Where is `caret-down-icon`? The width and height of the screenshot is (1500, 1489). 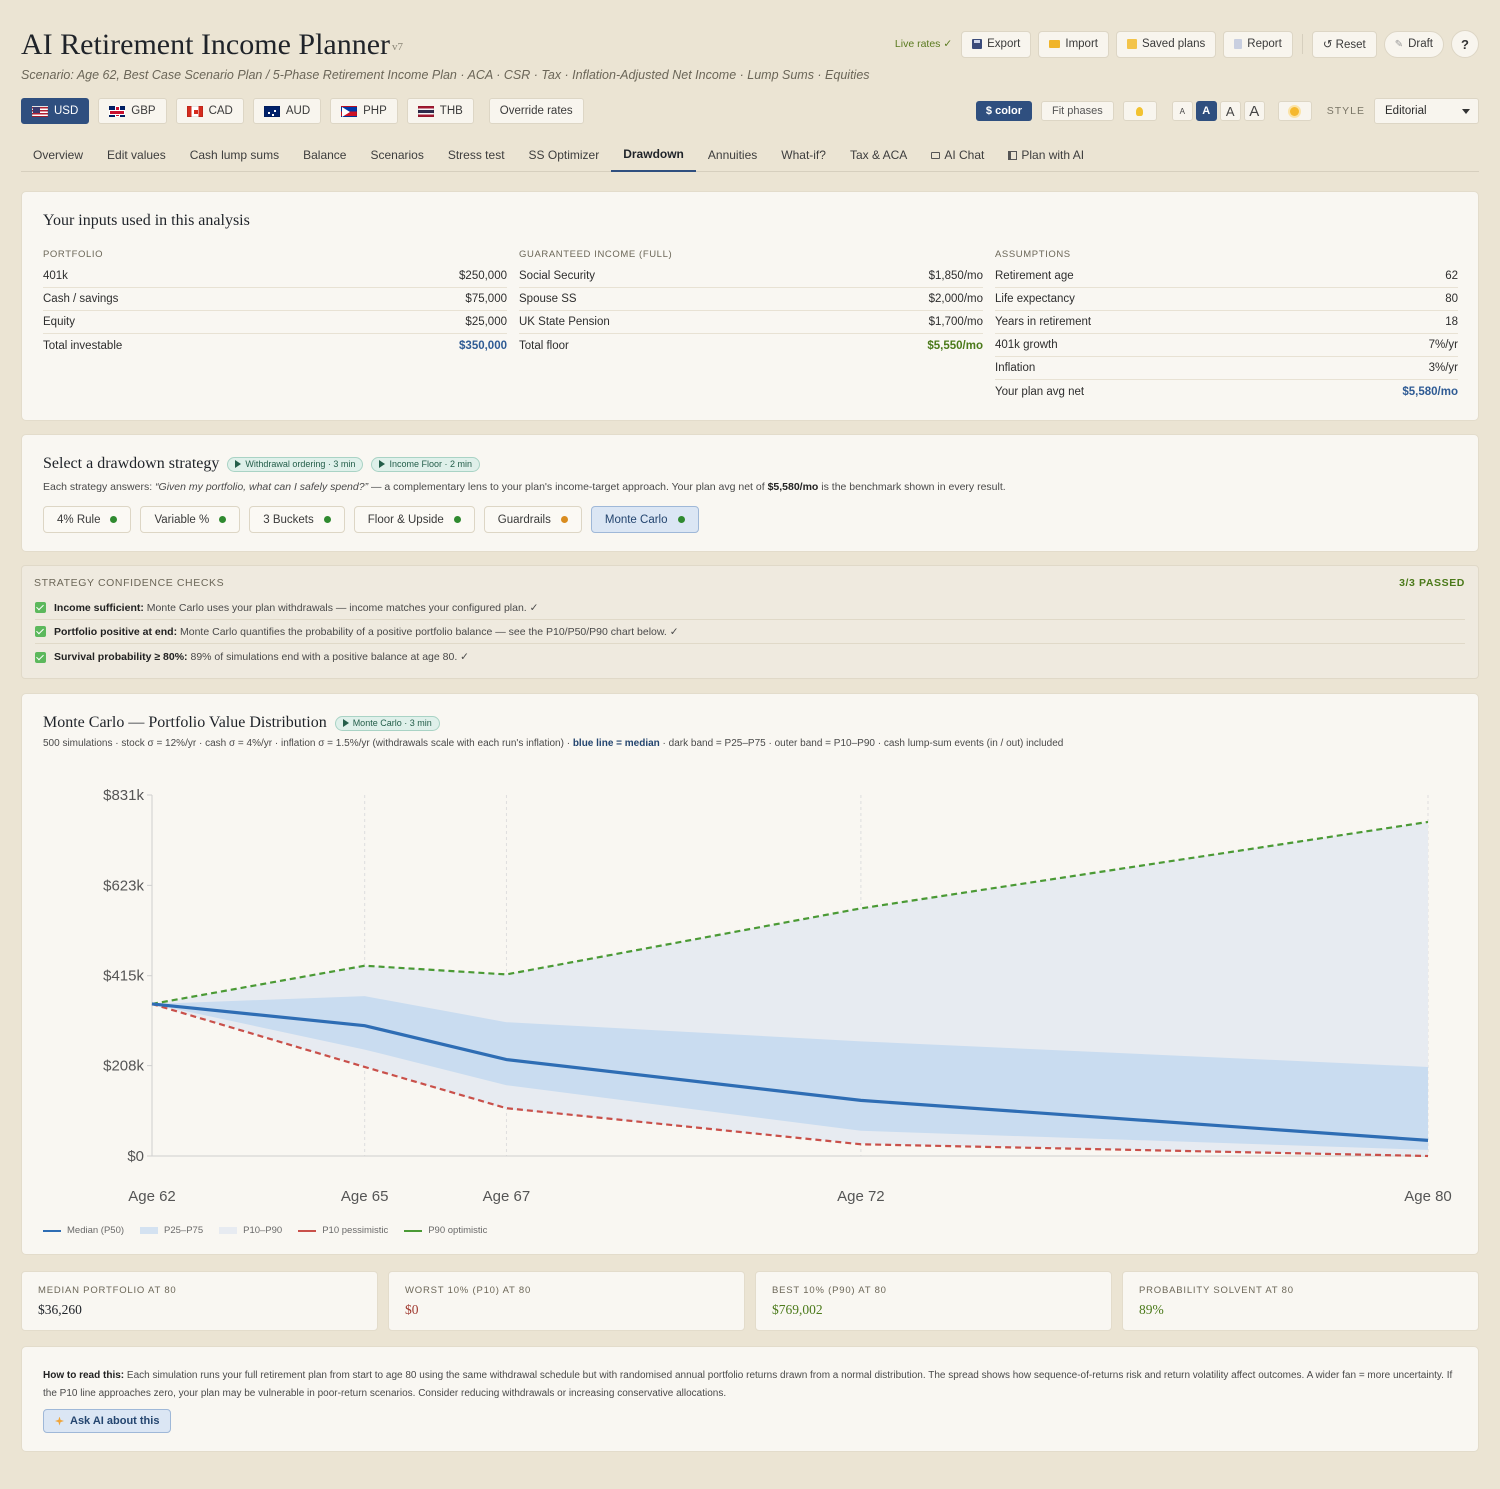 caret-down-icon is located at coordinates (1466, 111).